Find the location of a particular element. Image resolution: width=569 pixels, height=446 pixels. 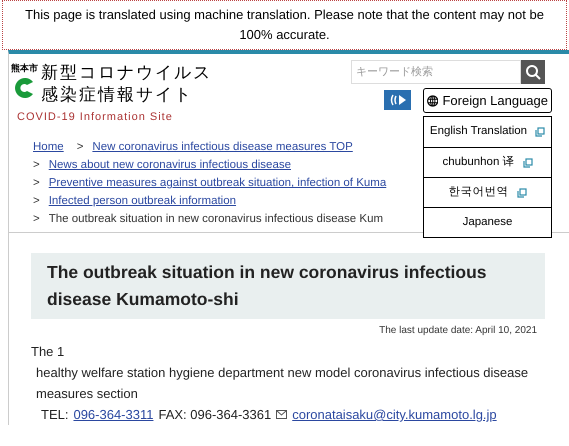

search-button is located at coordinates (533, 72).